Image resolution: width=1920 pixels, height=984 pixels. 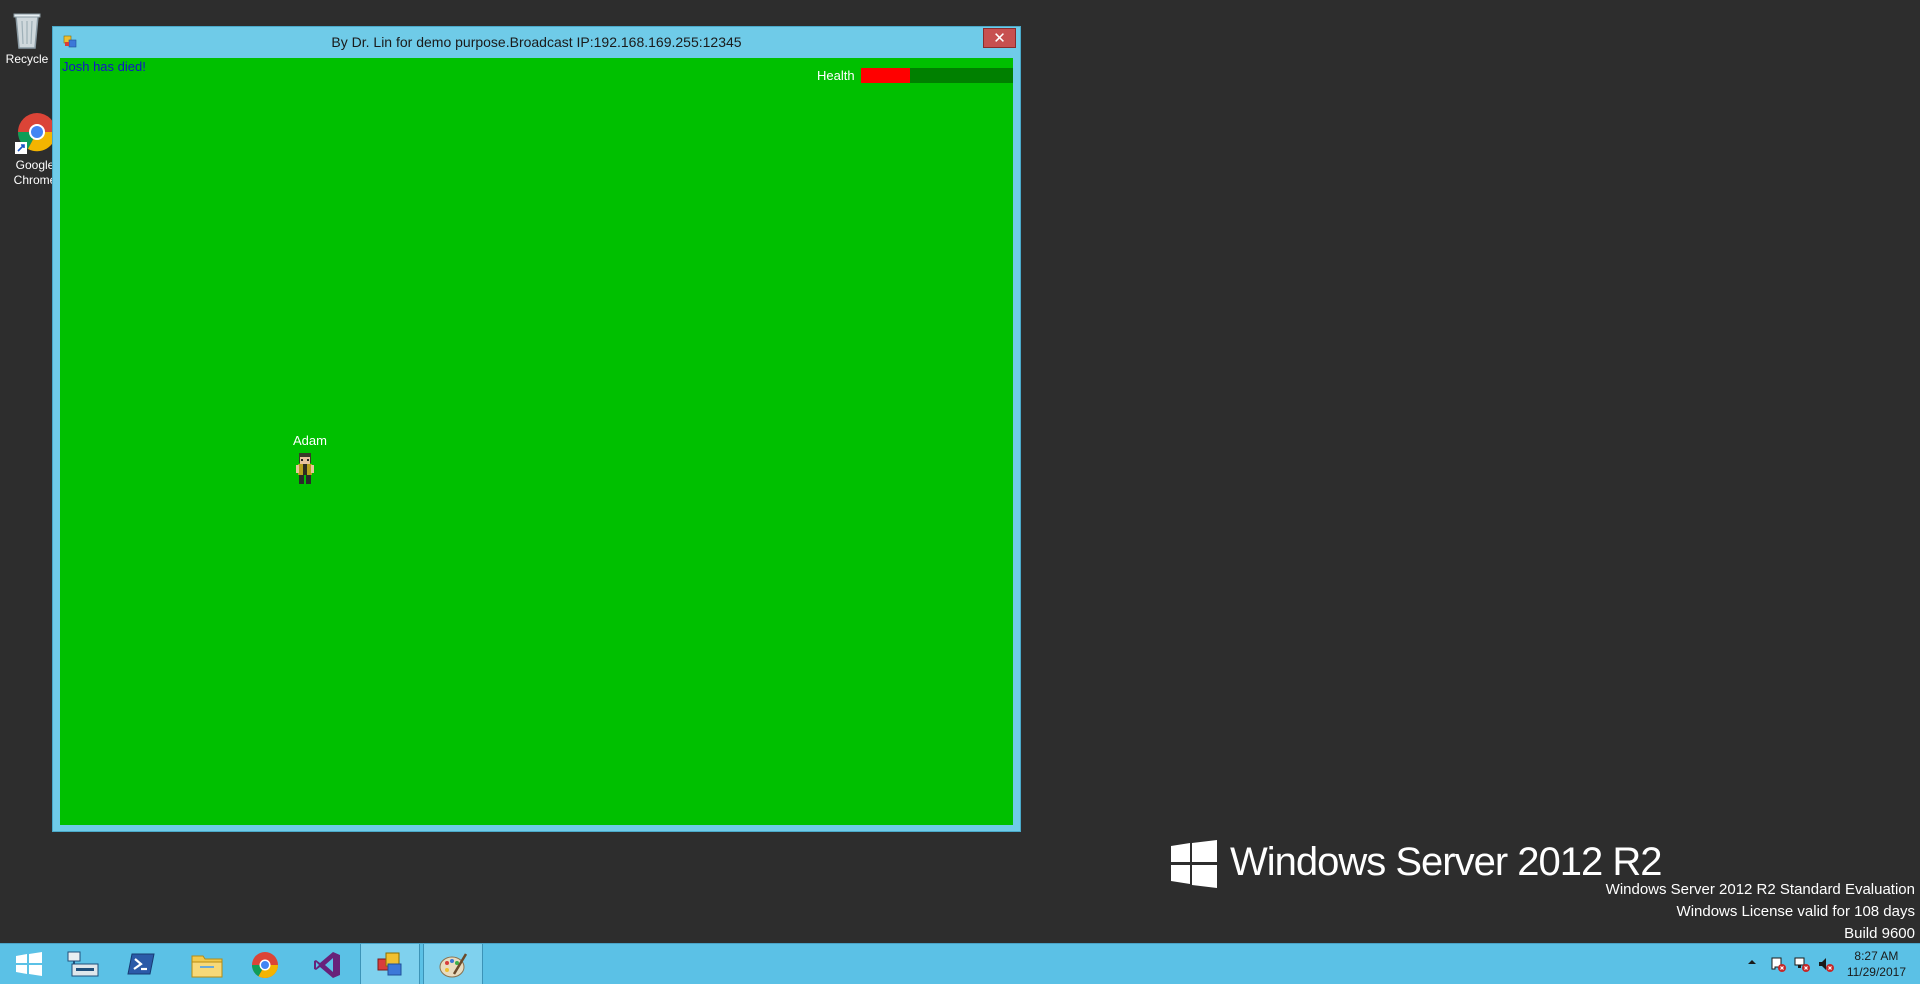 I want to click on volume-icon, so click(x=1826, y=964).